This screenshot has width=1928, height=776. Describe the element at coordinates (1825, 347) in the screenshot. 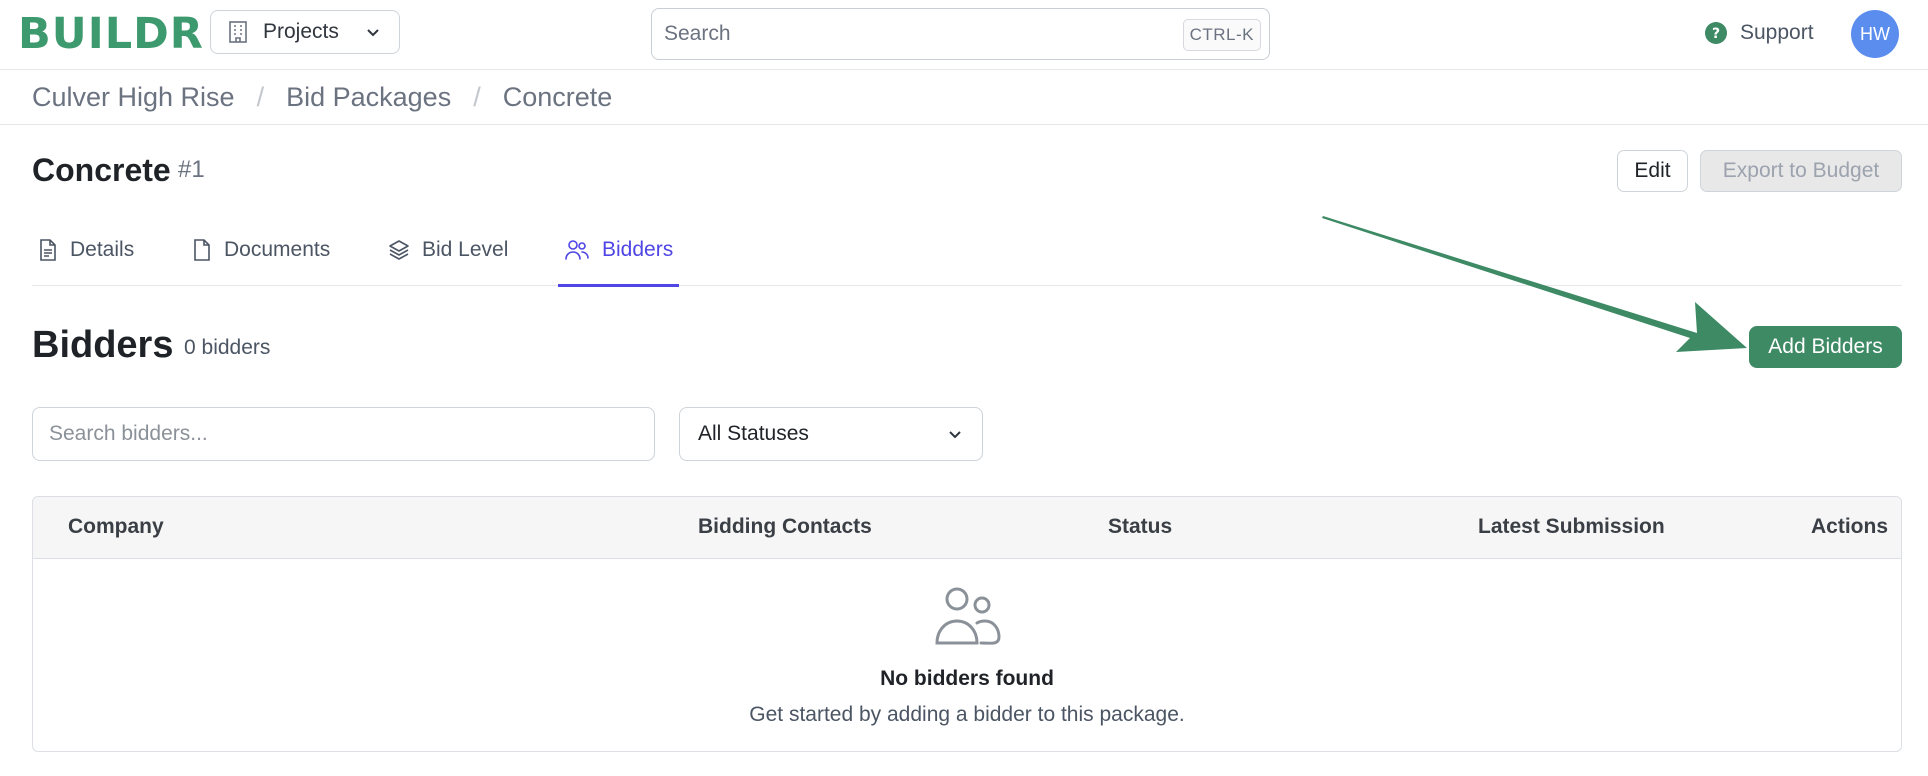

I see `add-bidders-button: Add Bidders` at that location.